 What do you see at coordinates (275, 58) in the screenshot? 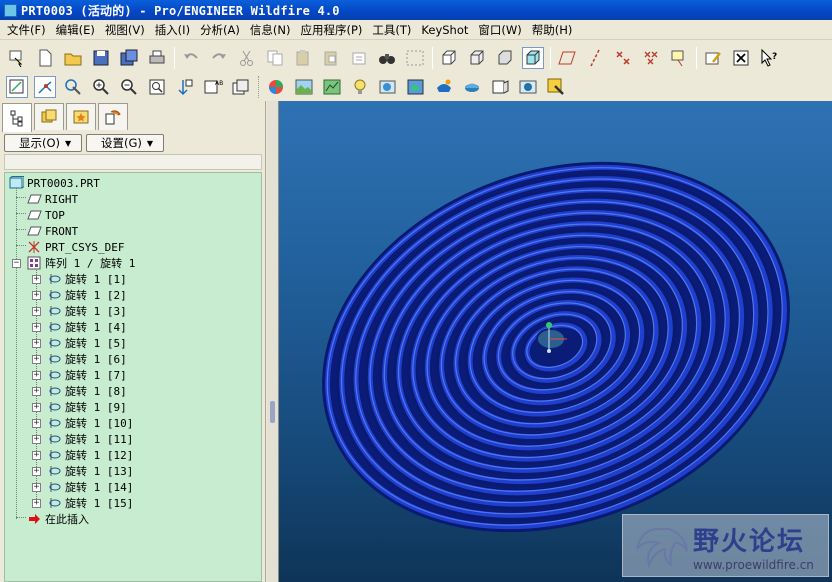
I see `copy-icon` at bounding box center [275, 58].